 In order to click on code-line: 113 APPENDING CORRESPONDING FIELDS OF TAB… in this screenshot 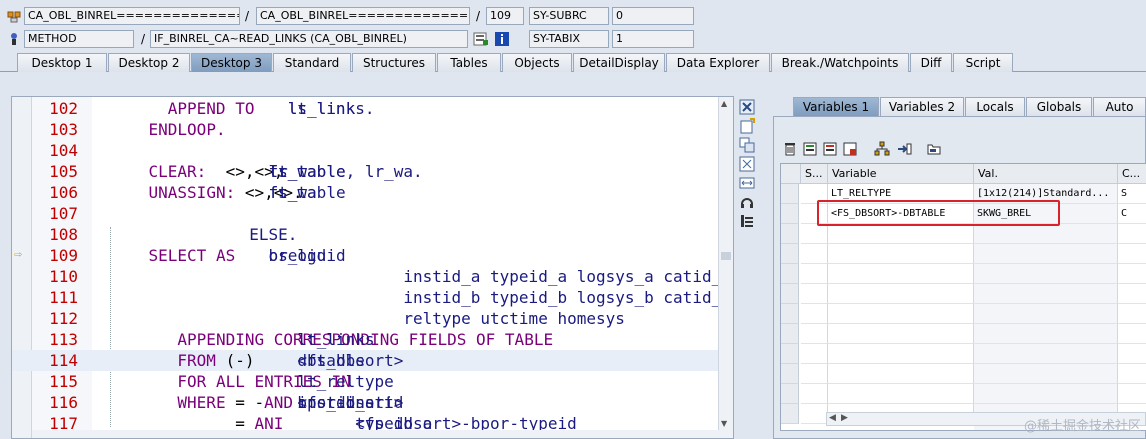, I will do `click(366, 339)`.